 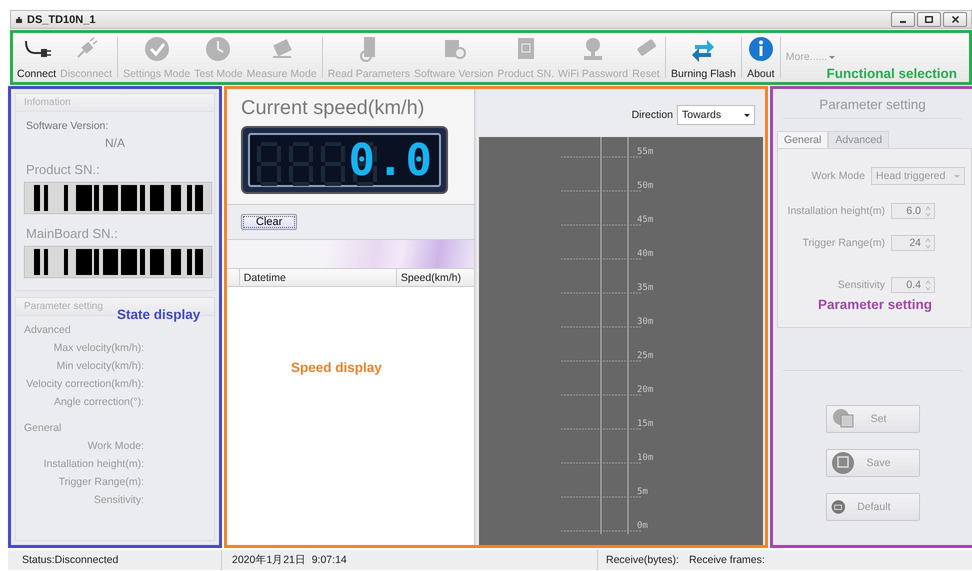 I want to click on info-icon, so click(x=760, y=49).